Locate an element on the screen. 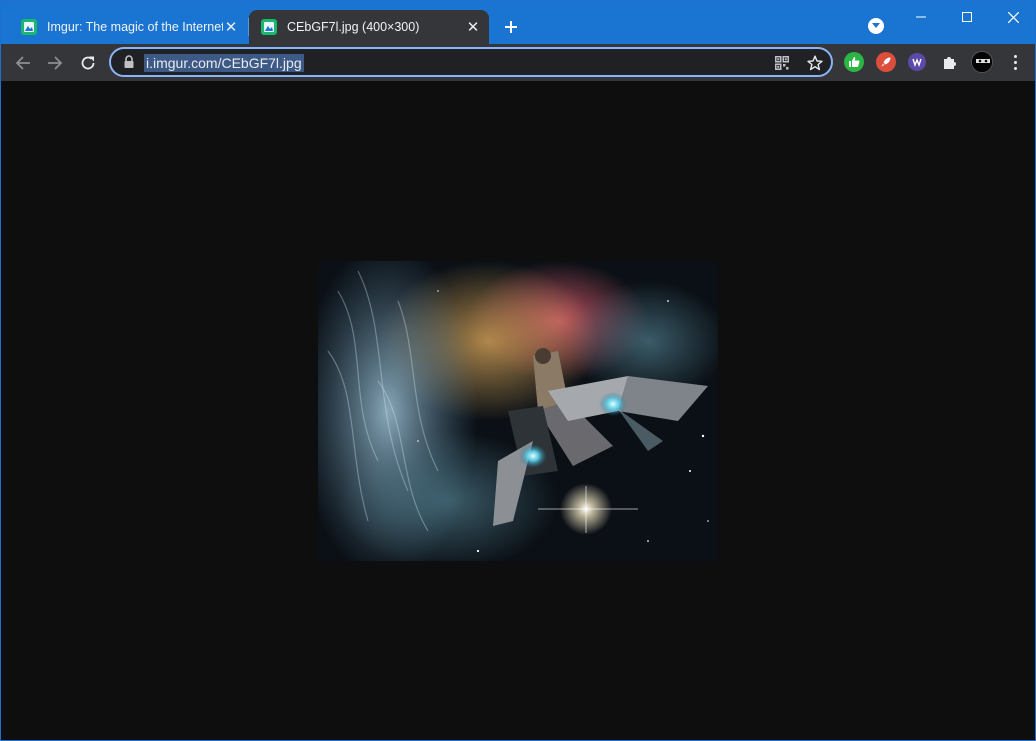  extensions-button is located at coordinates (950, 62).